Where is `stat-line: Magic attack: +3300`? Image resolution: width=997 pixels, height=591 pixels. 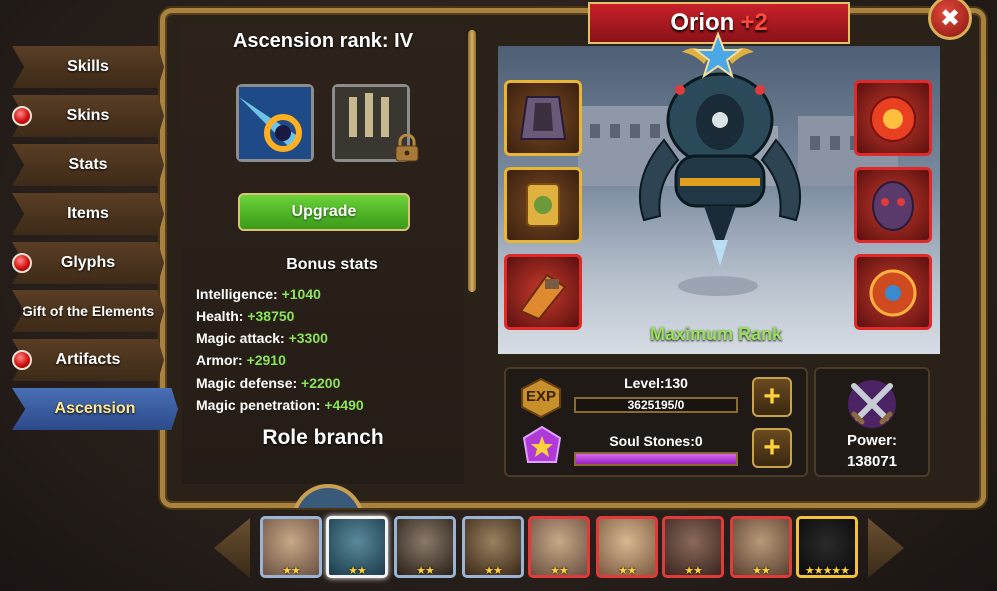
stat-line: Magic attack: +3300 is located at coordinates (262, 338).